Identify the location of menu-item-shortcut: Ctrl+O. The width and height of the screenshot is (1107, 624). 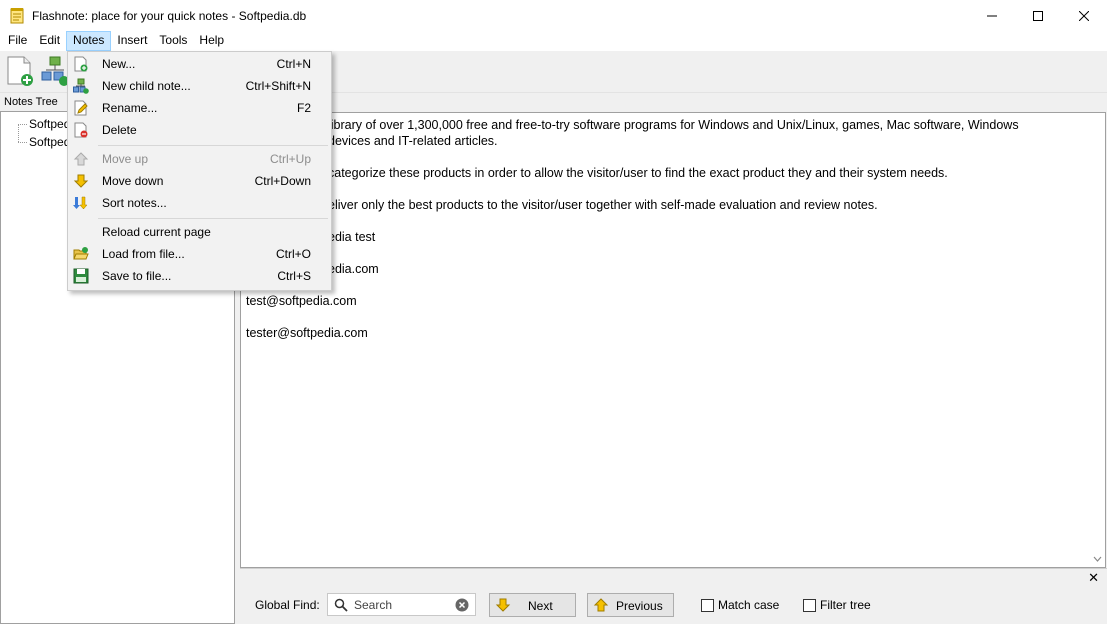
(293, 254).